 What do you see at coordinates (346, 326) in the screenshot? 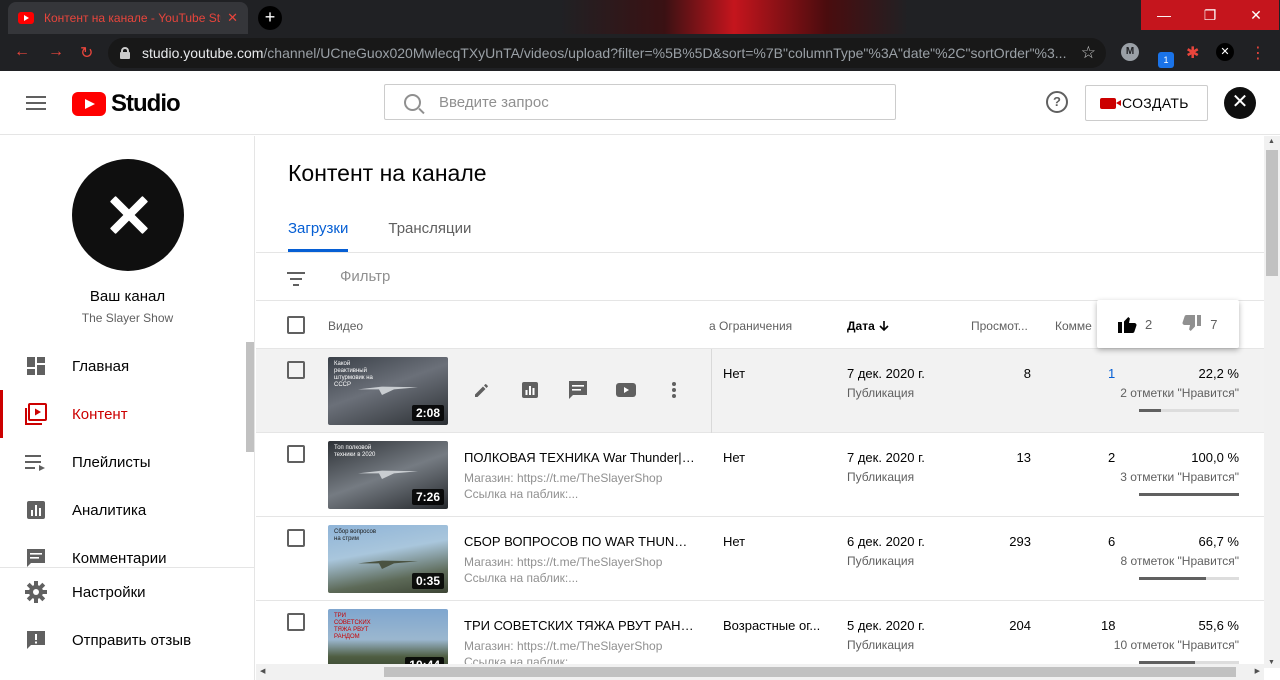
I see `column-video: Видео` at bounding box center [346, 326].